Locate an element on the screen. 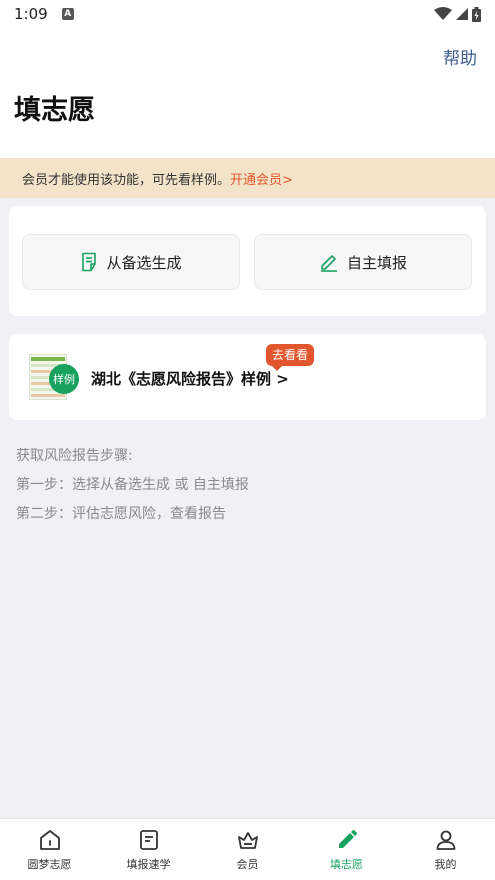  tab-label: 圆梦志愿 is located at coordinates (49, 864).